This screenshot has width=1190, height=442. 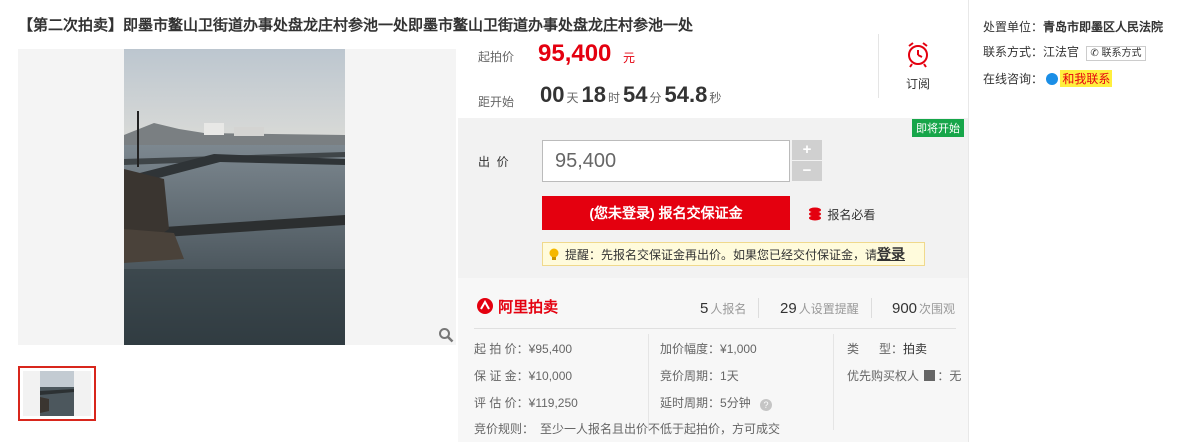 I want to click on detail-label: 评 估 价：, so click(x=501, y=403).